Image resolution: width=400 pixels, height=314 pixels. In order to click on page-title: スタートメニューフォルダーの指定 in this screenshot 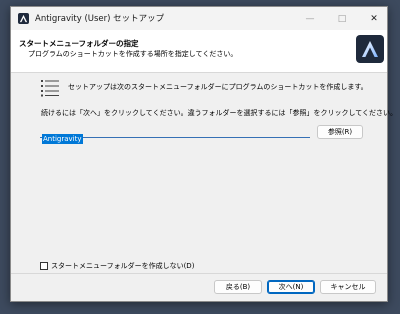, I will do `click(79, 43)`.